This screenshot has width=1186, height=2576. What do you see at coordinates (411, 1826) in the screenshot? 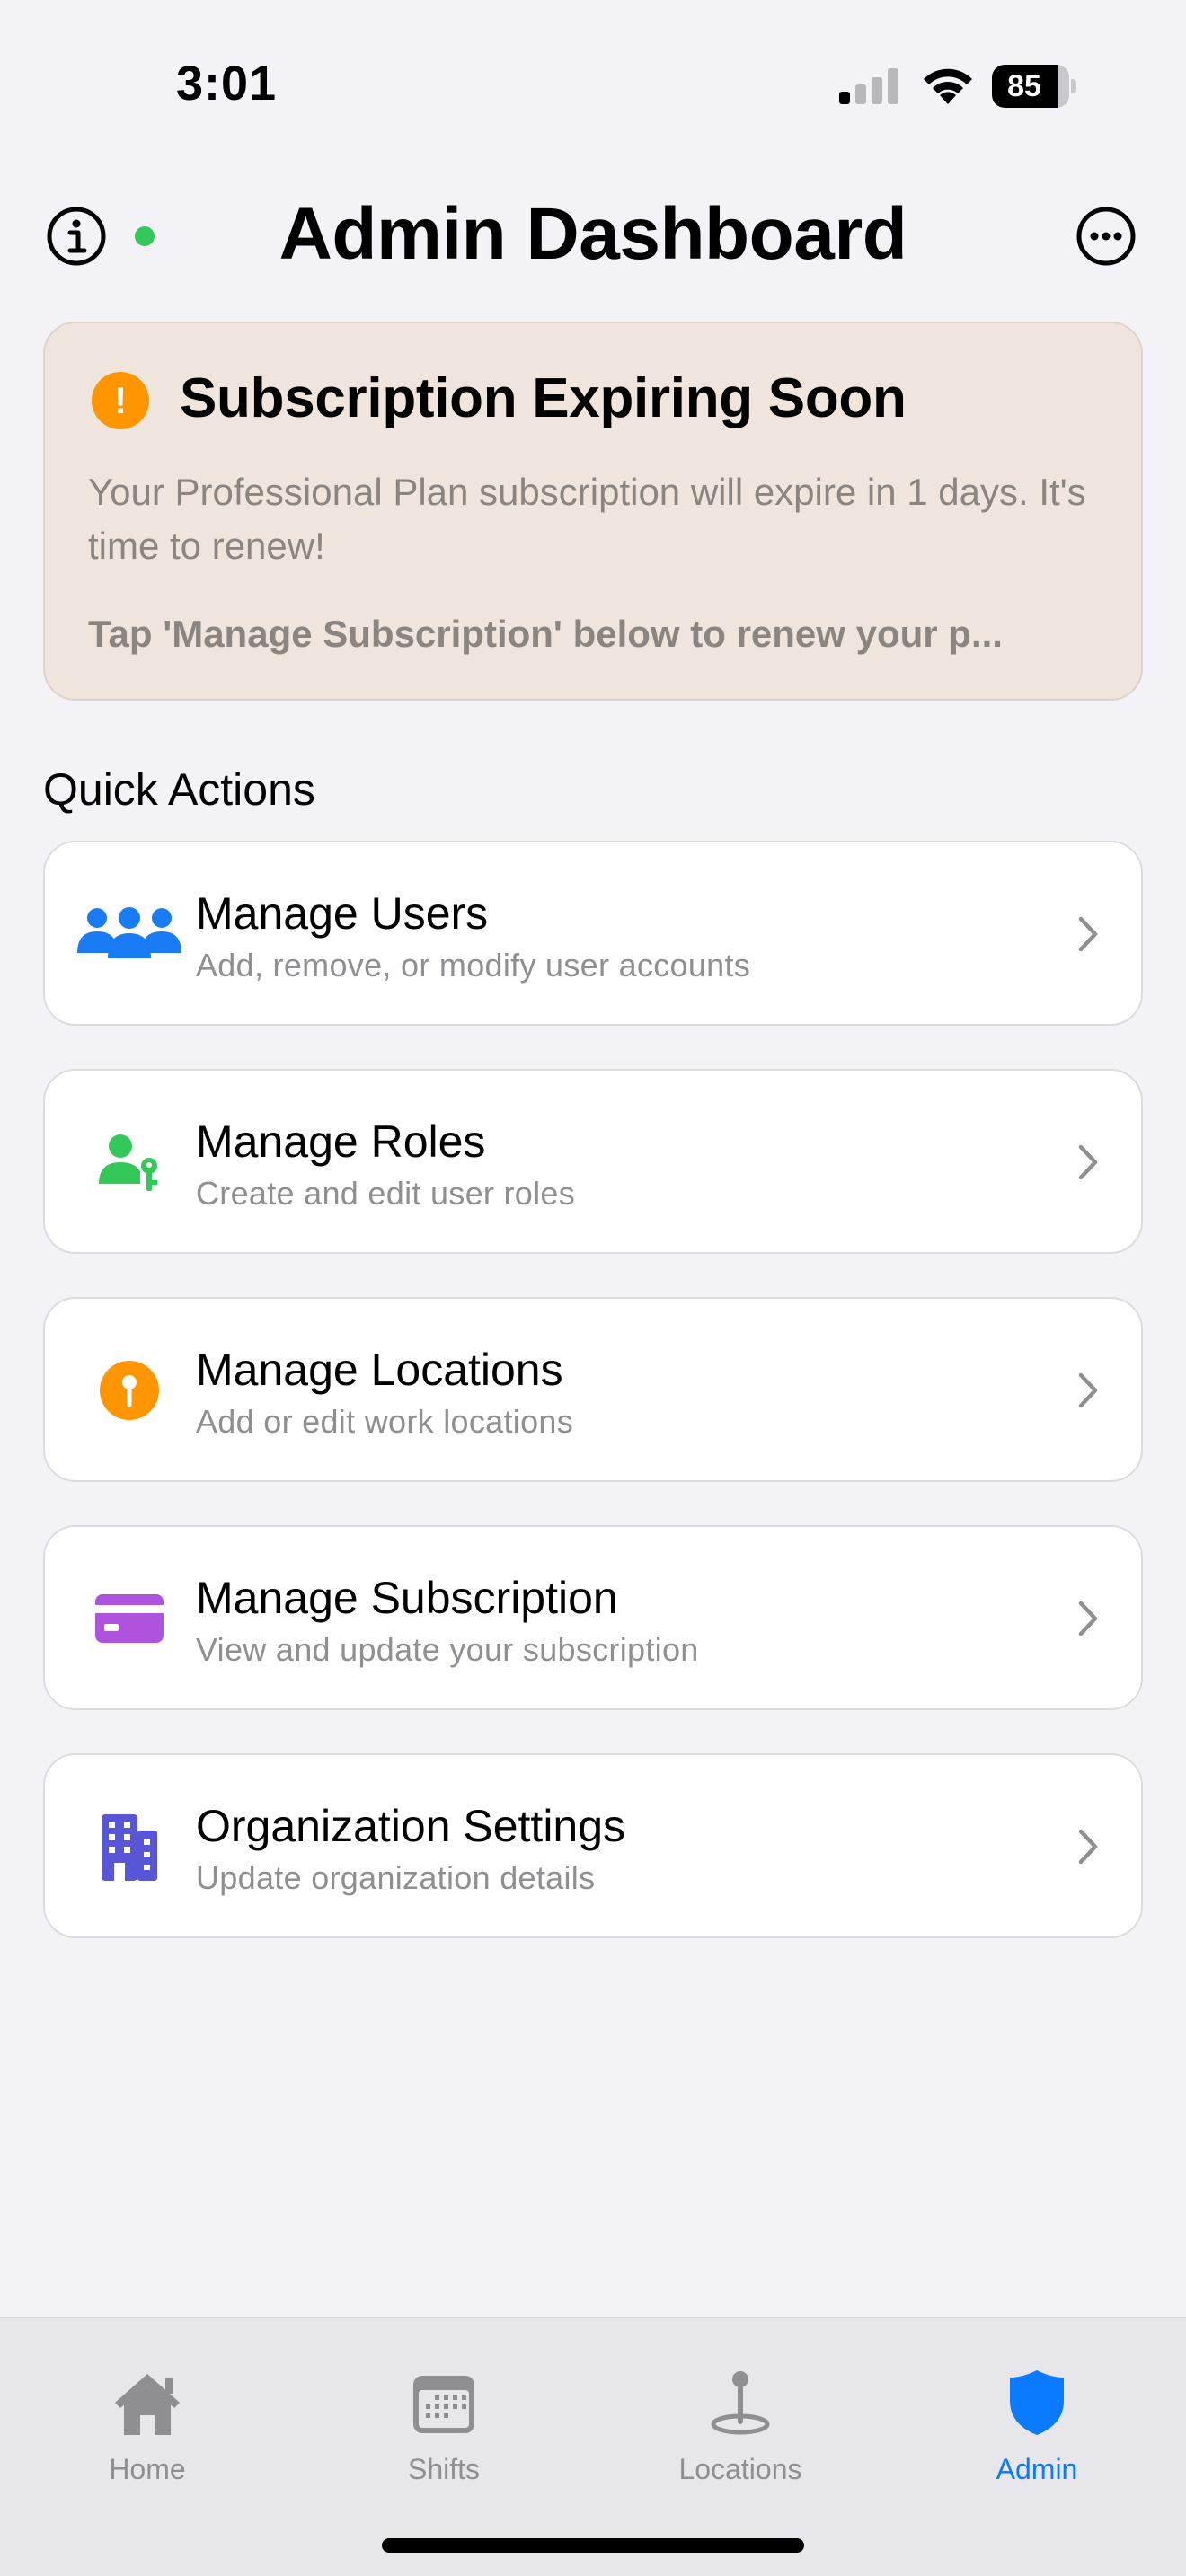
I see `organization-settings-label: Organization Settings` at bounding box center [411, 1826].